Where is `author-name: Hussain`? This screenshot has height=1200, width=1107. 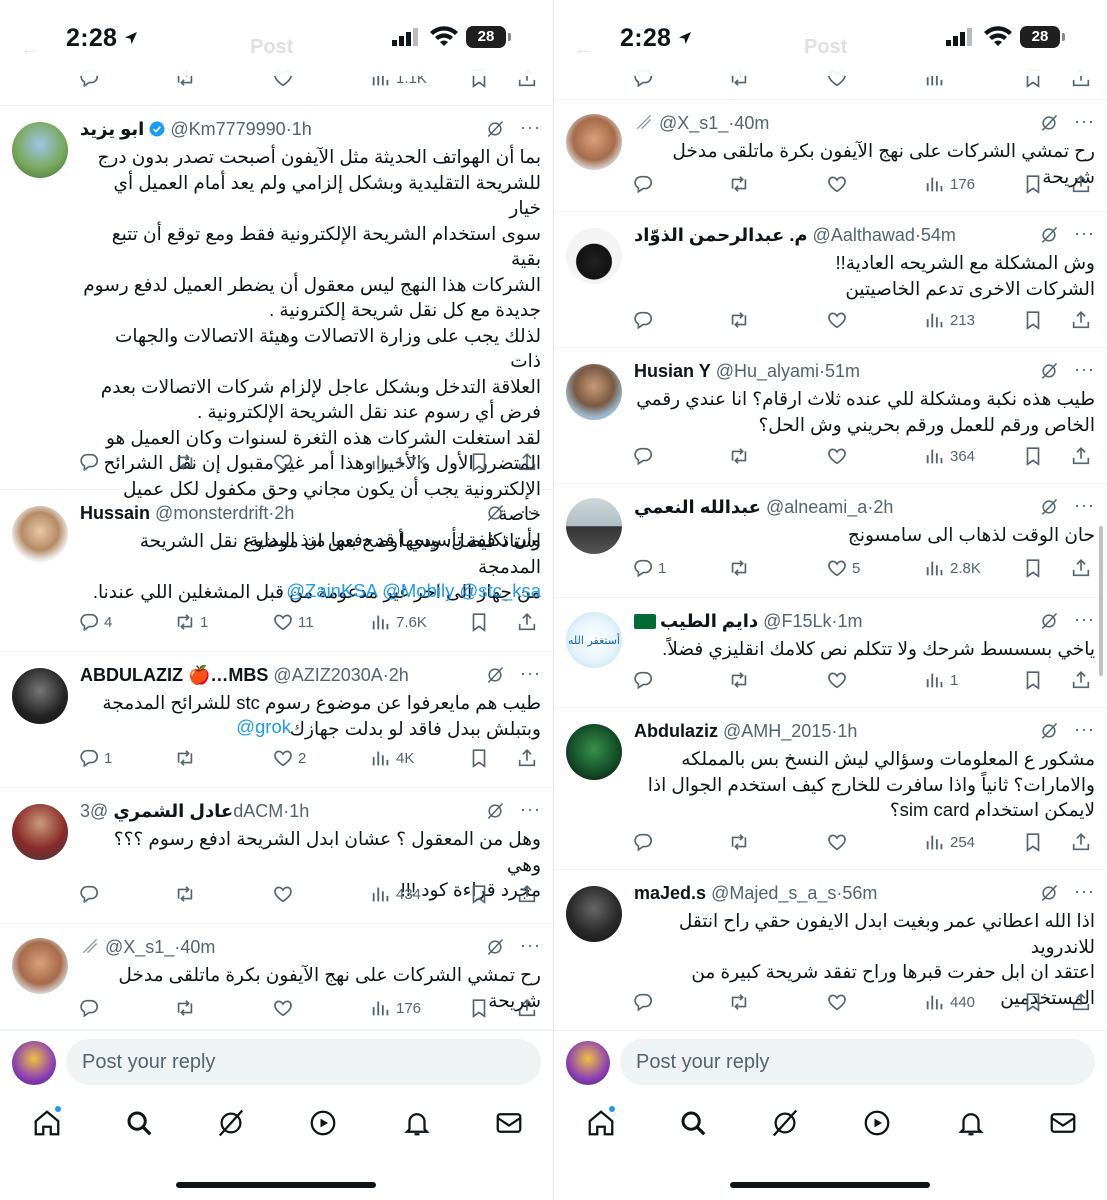
author-name: Hussain is located at coordinates (115, 513).